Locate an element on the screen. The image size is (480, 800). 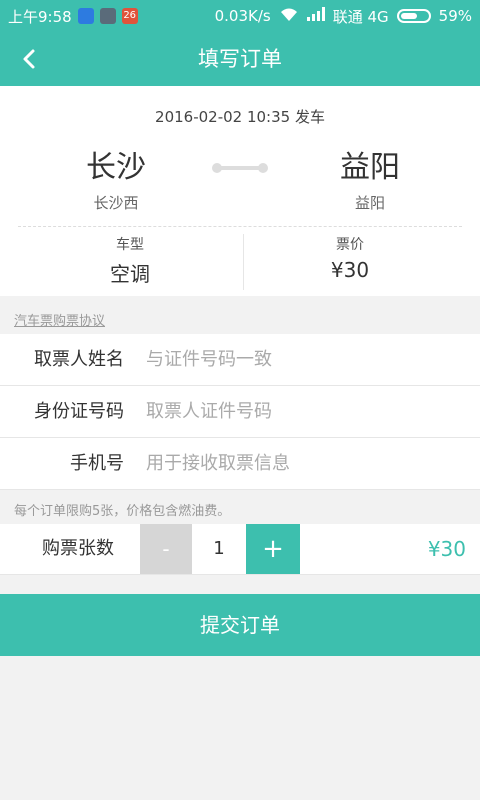
id-row: 身份证号码 is located at coordinates (240, 412).